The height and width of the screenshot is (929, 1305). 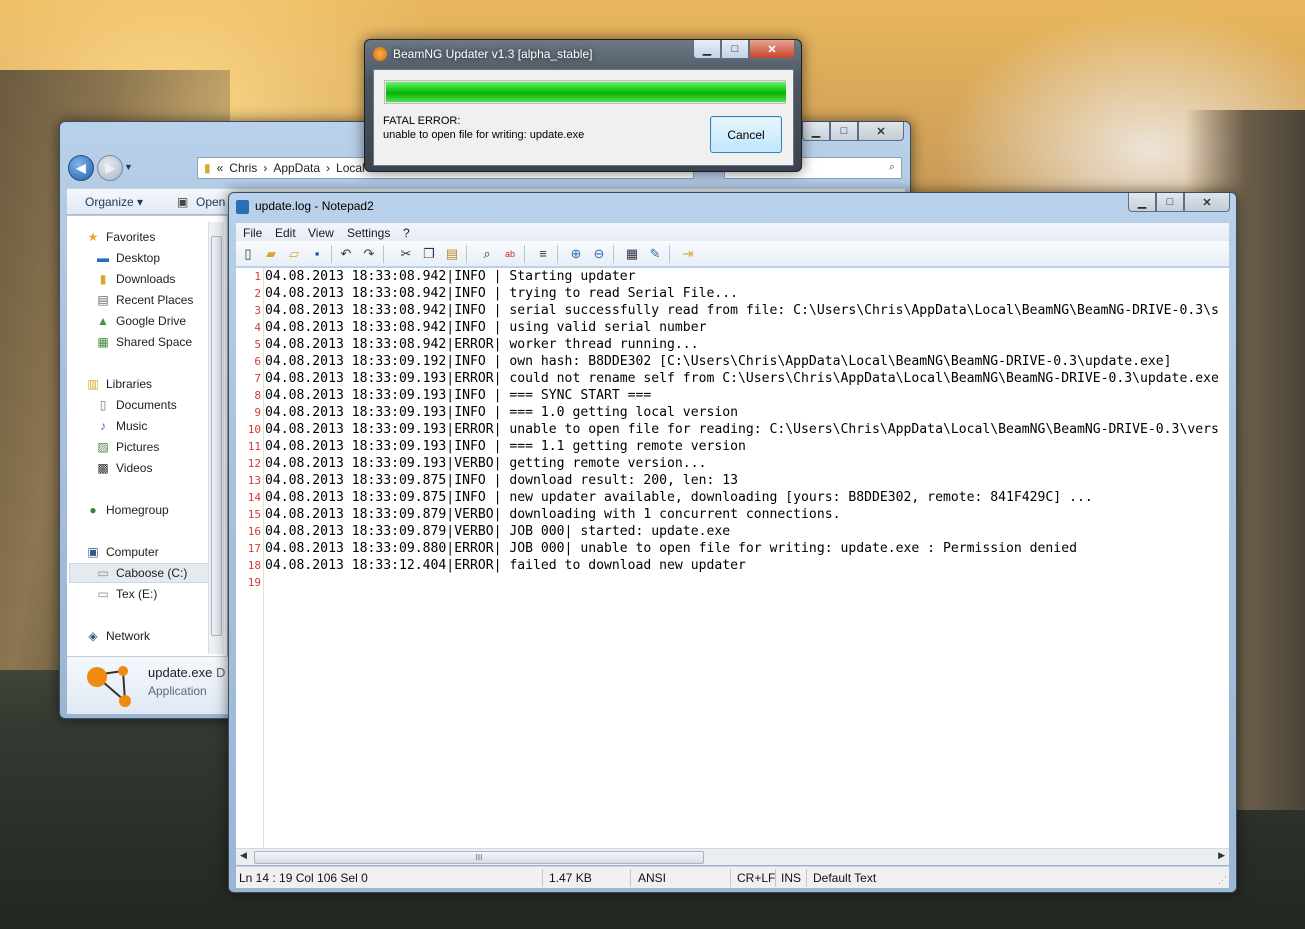 What do you see at coordinates (655, 254) in the screenshot?
I see `customize-icon: ✎` at bounding box center [655, 254].